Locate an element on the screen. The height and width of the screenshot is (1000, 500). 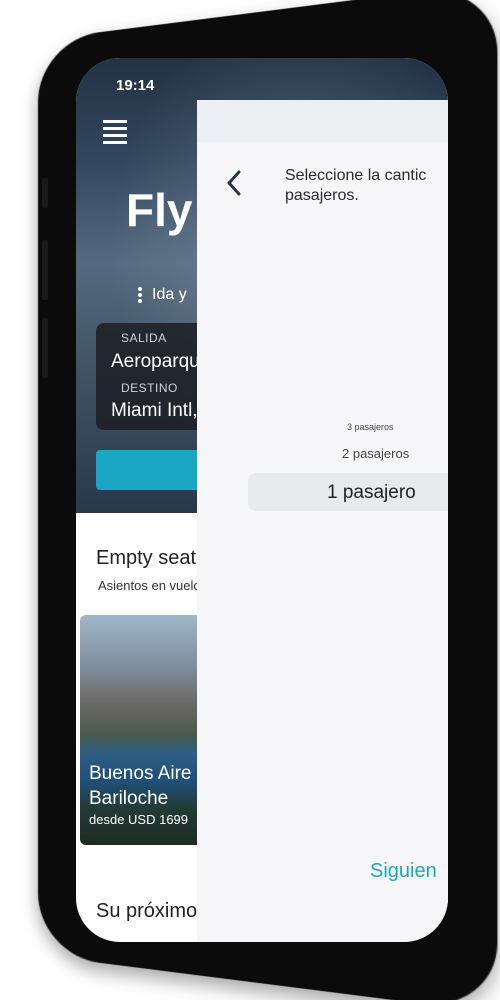
empty-seats-title: Empty seat is located at coordinates (146, 558).